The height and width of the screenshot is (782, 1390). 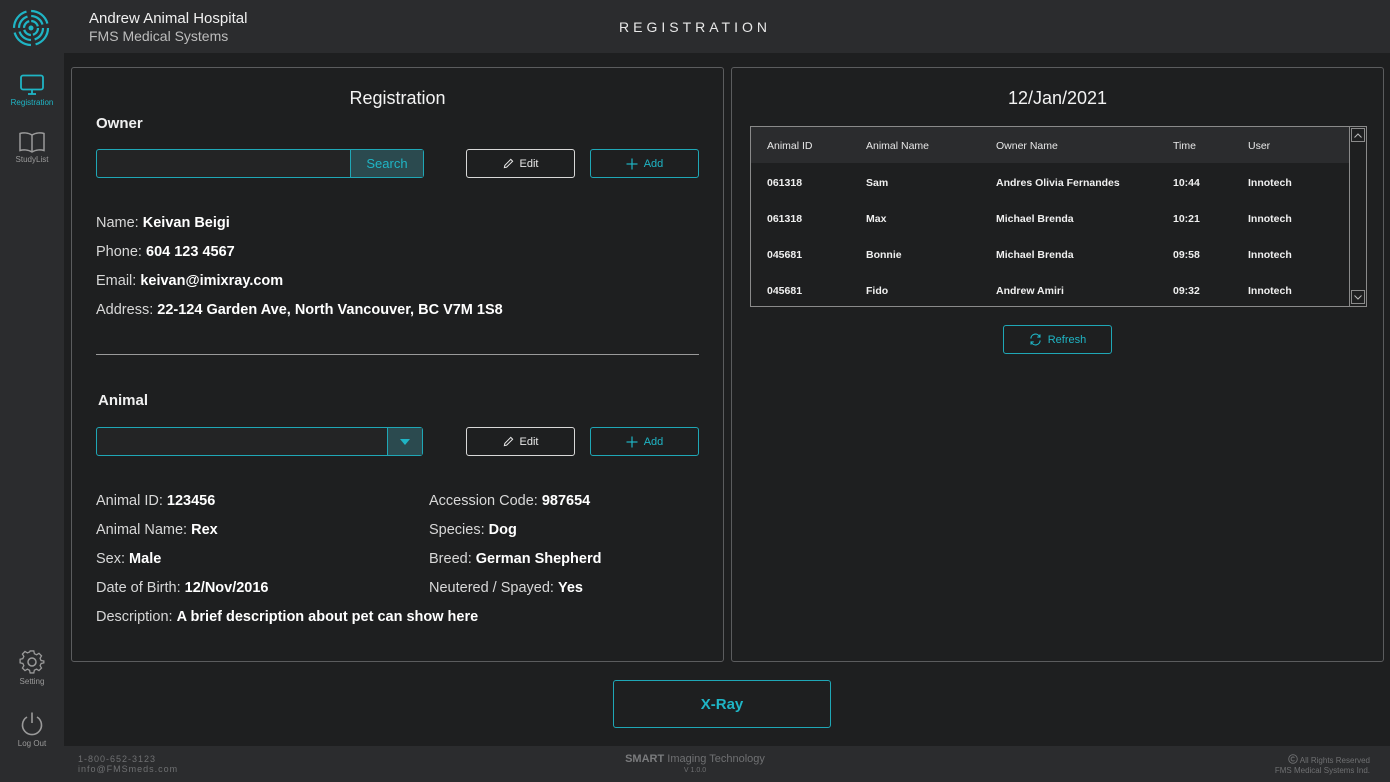 I want to click on sidebar-item-setting: Setting, so click(x=32, y=667).